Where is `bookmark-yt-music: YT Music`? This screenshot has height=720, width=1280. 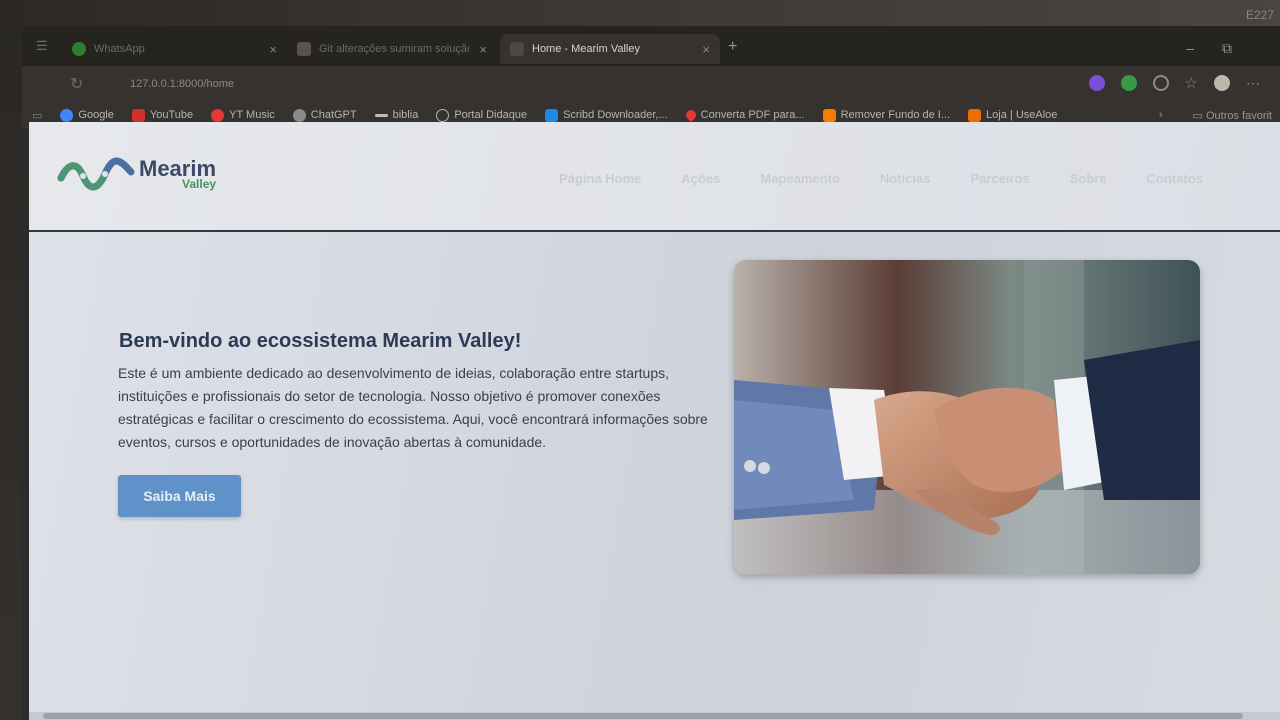
bookmark-yt-music: YT Music is located at coordinates (243, 115).